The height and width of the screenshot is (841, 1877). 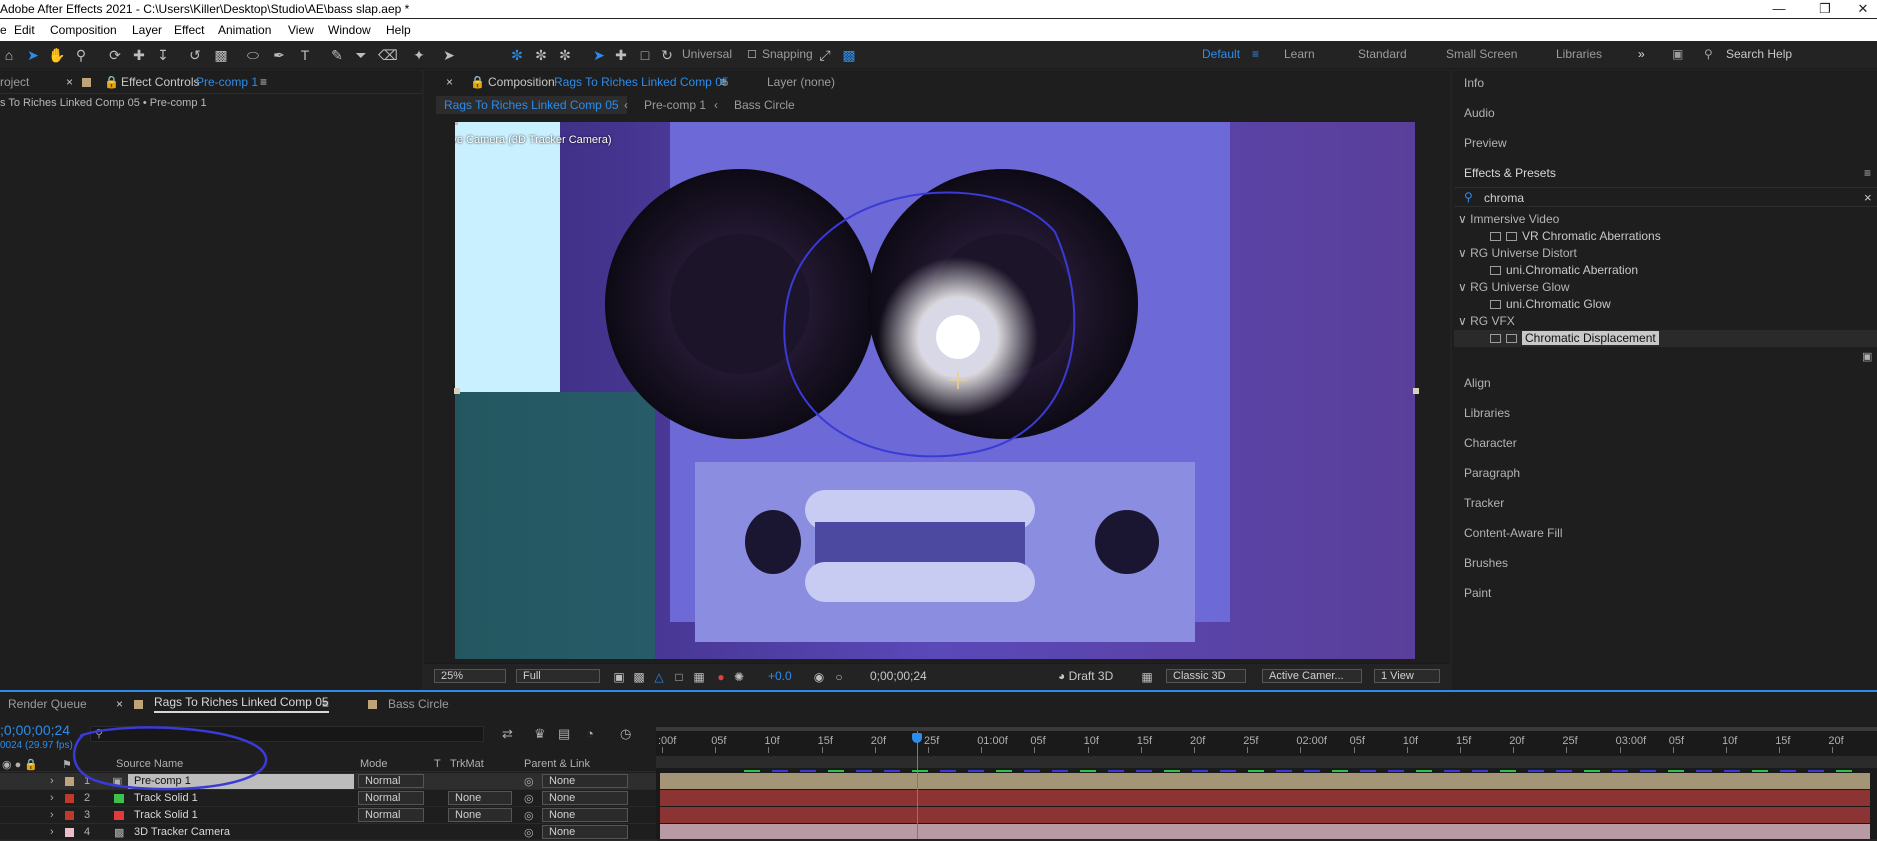 I want to click on effects-group: ∨ RG Universe Distort, so click(x=1517, y=253).